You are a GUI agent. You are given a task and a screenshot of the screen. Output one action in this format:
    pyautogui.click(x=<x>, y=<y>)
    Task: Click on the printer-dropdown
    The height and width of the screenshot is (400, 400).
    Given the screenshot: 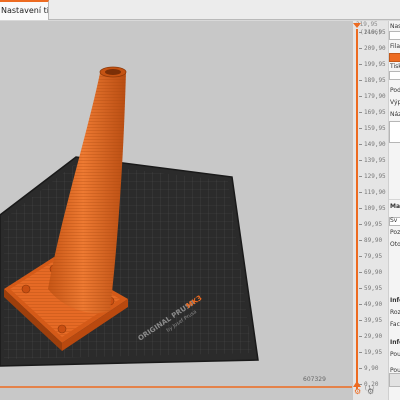 What is the action you would take?
    pyautogui.click(x=394, y=75)
    